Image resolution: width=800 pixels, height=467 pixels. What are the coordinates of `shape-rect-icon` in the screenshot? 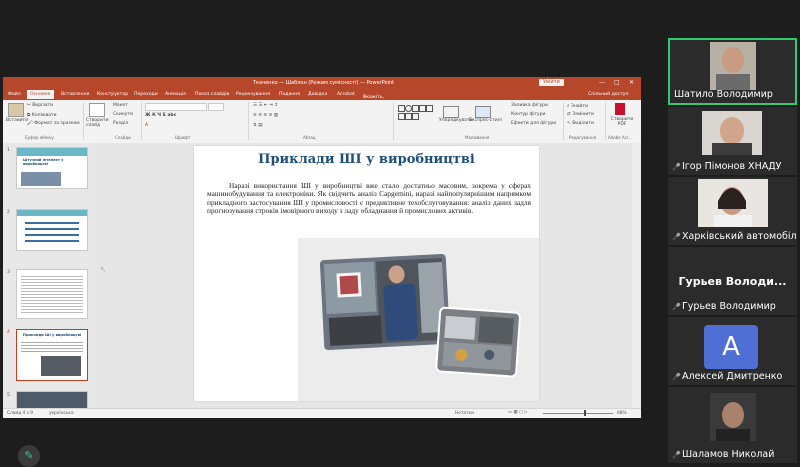 It's located at (401, 108).